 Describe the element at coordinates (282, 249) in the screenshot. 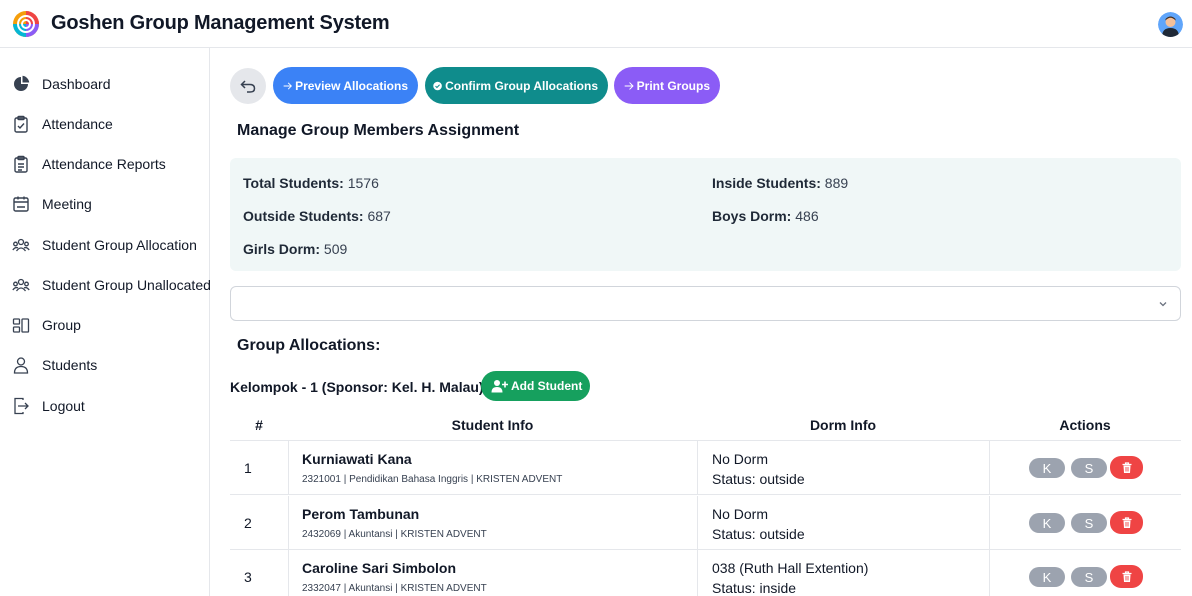

I see `stat-label: Girls Dorm:` at that location.